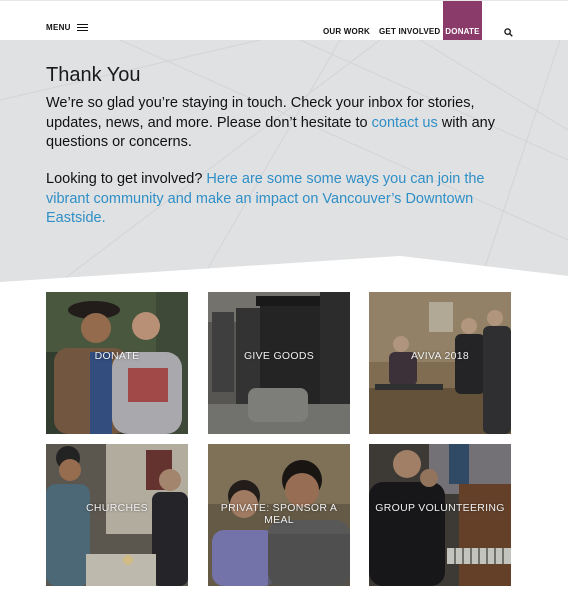 Image resolution: width=568 pixels, height=600 pixels. I want to click on tile-group-volunteering: GROUP VOLUNTEERING, so click(440, 515).